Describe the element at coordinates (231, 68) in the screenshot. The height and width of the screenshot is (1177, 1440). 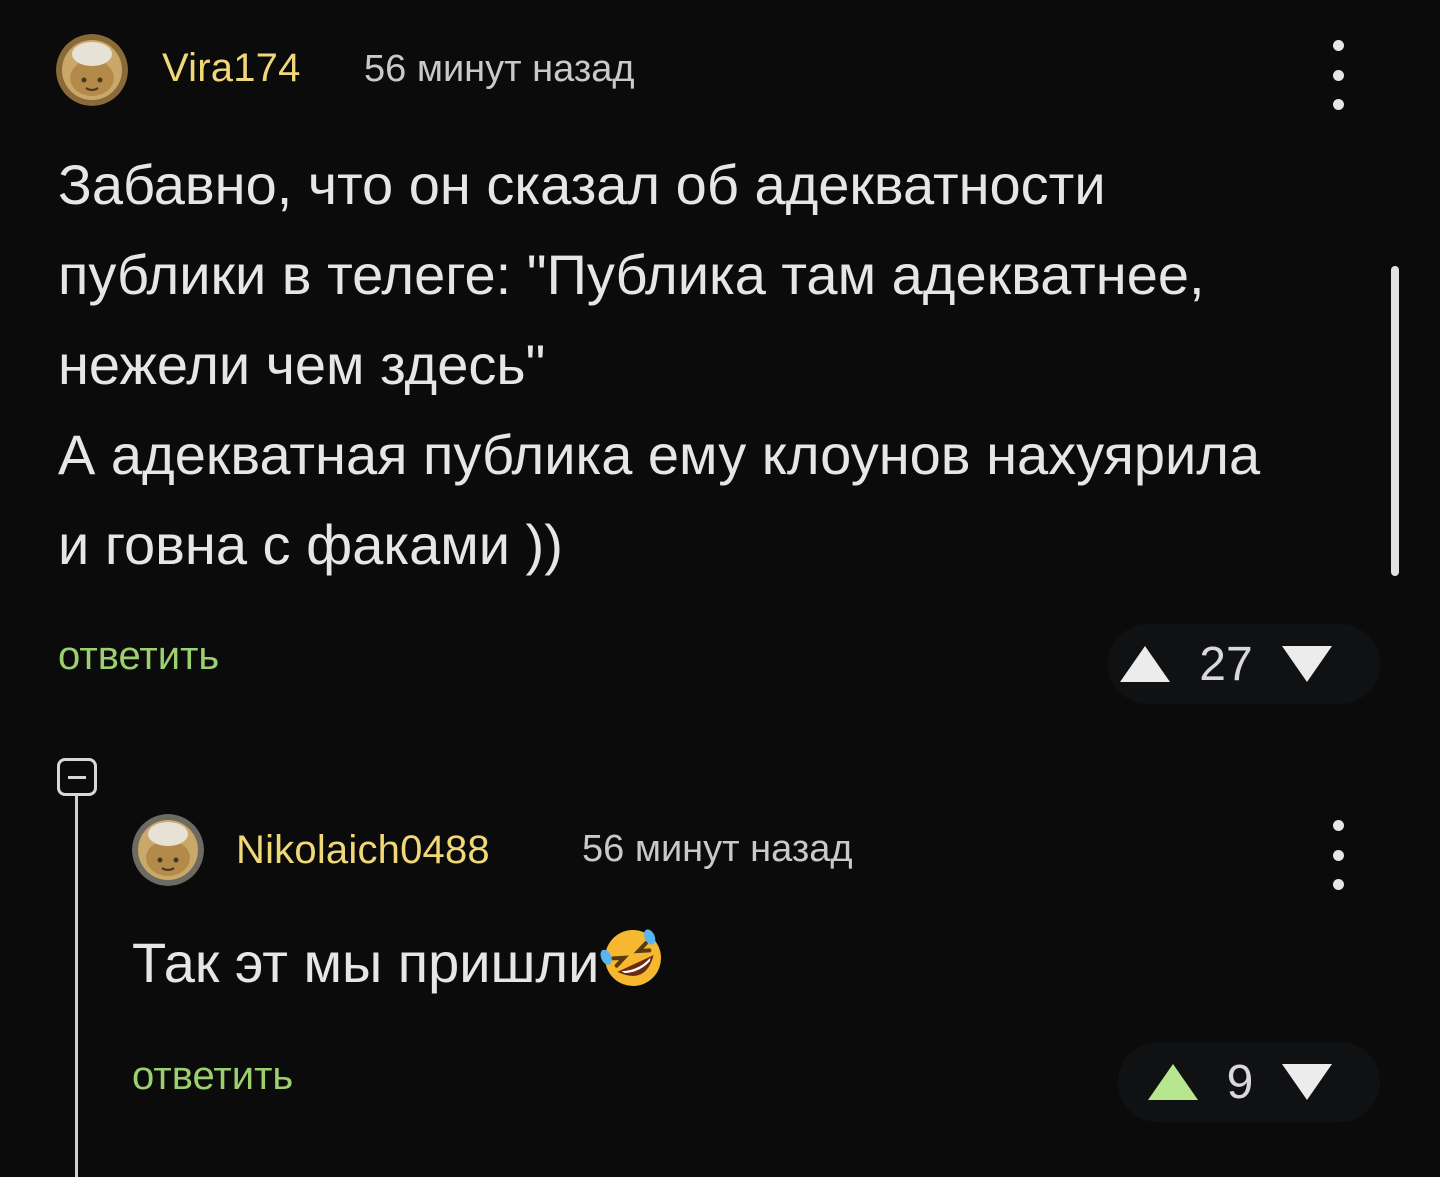
I see `comment-author: Vira174` at that location.